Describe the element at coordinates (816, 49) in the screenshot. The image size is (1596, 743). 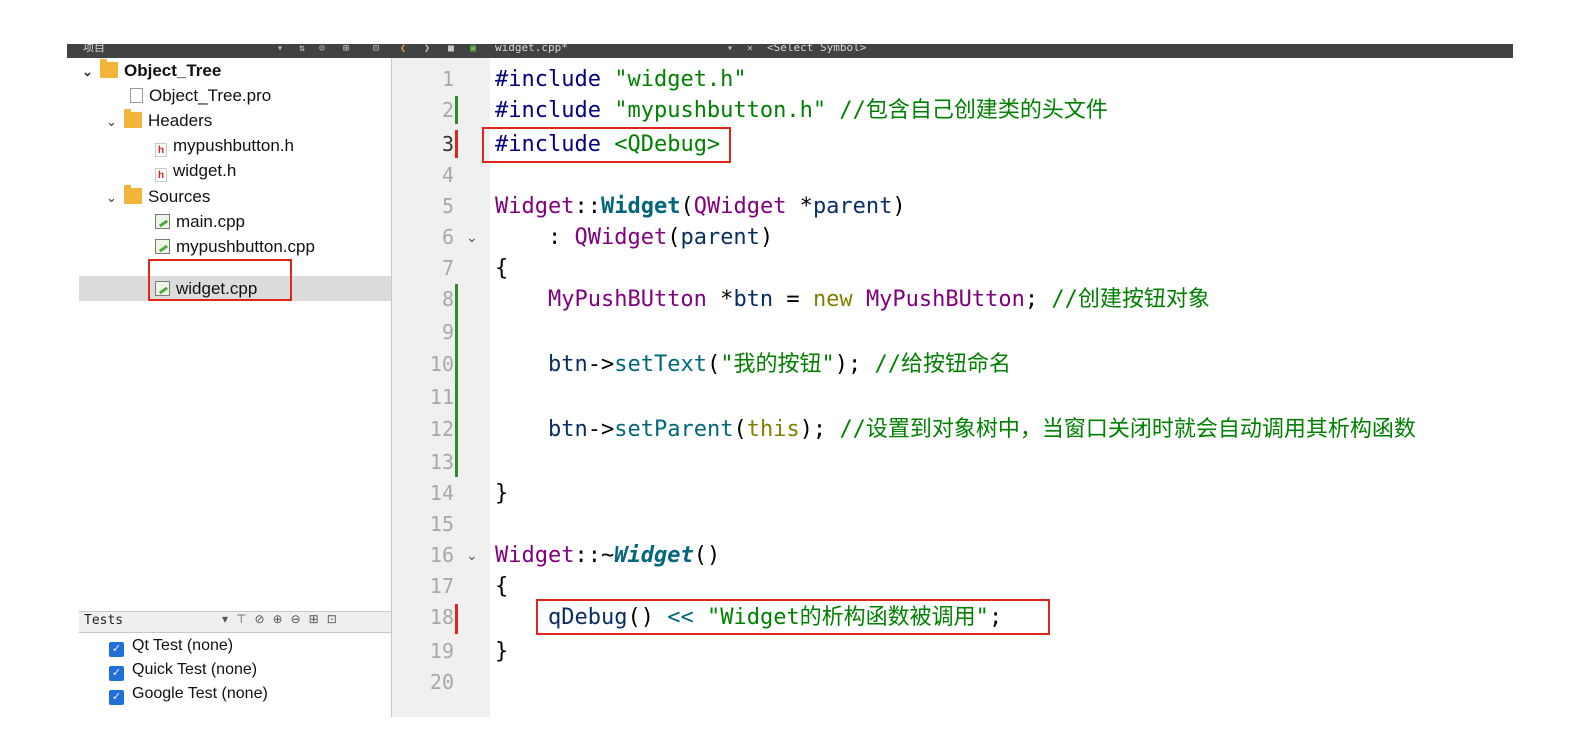
I see `symbol-selector: <Select Symbol>` at that location.